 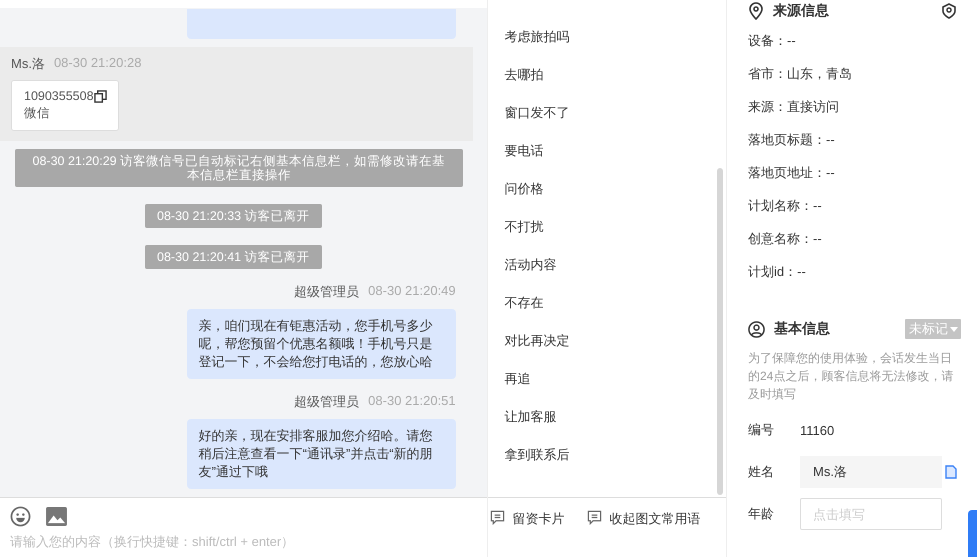 What do you see at coordinates (772, 40) in the screenshot?
I see `source-field: 设备：--` at bounding box center [772, 40].